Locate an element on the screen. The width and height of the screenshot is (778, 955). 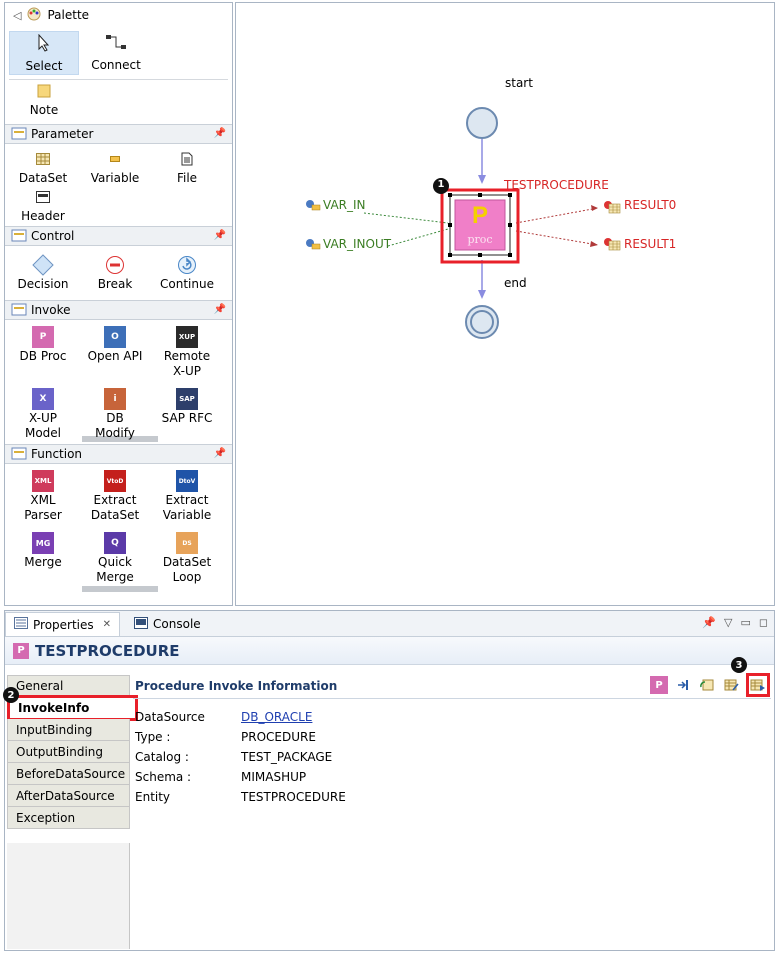
quick-merge-icon: Q is located at coordinates (115, 543).